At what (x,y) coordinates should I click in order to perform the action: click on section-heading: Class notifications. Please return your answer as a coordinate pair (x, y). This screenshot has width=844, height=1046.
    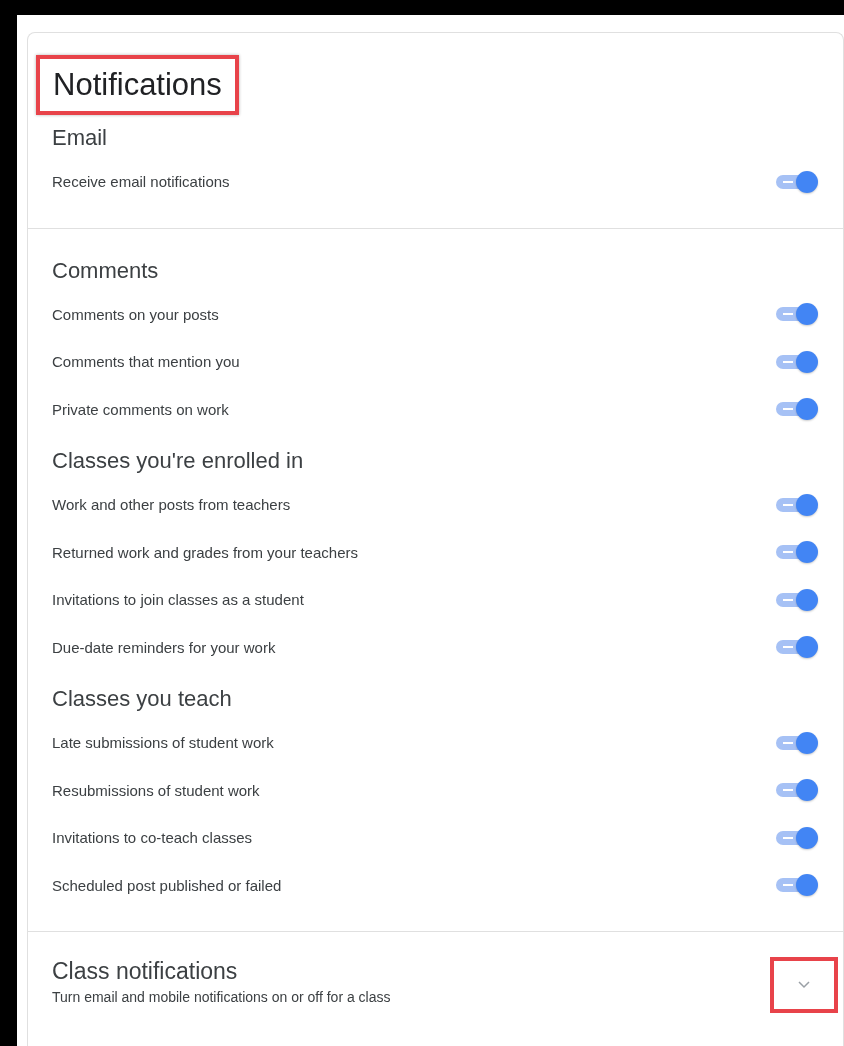
    Looking at the image, I should click on (145, 971).